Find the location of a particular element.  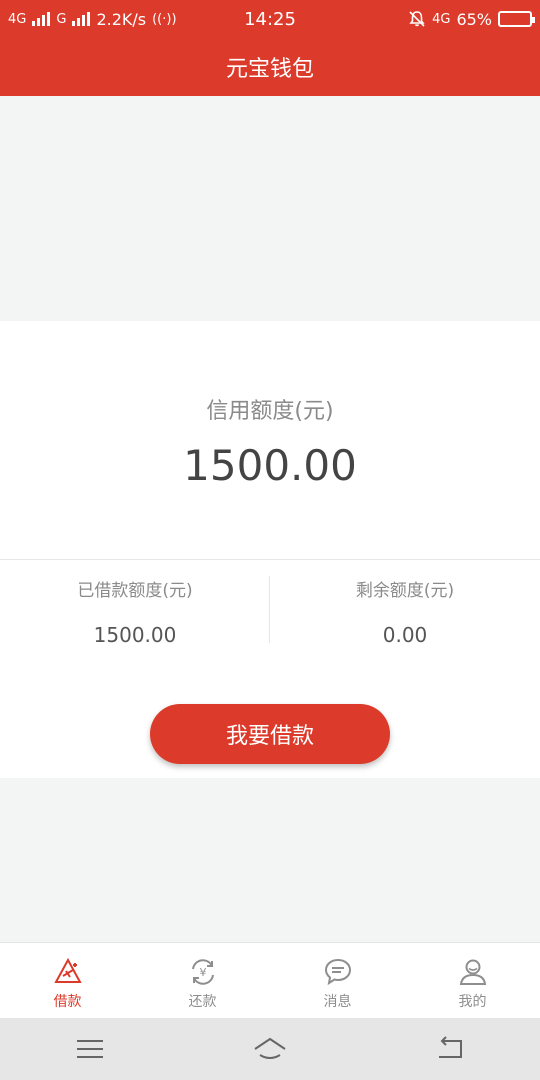

home-icon is located at coordinates (270, 1049).